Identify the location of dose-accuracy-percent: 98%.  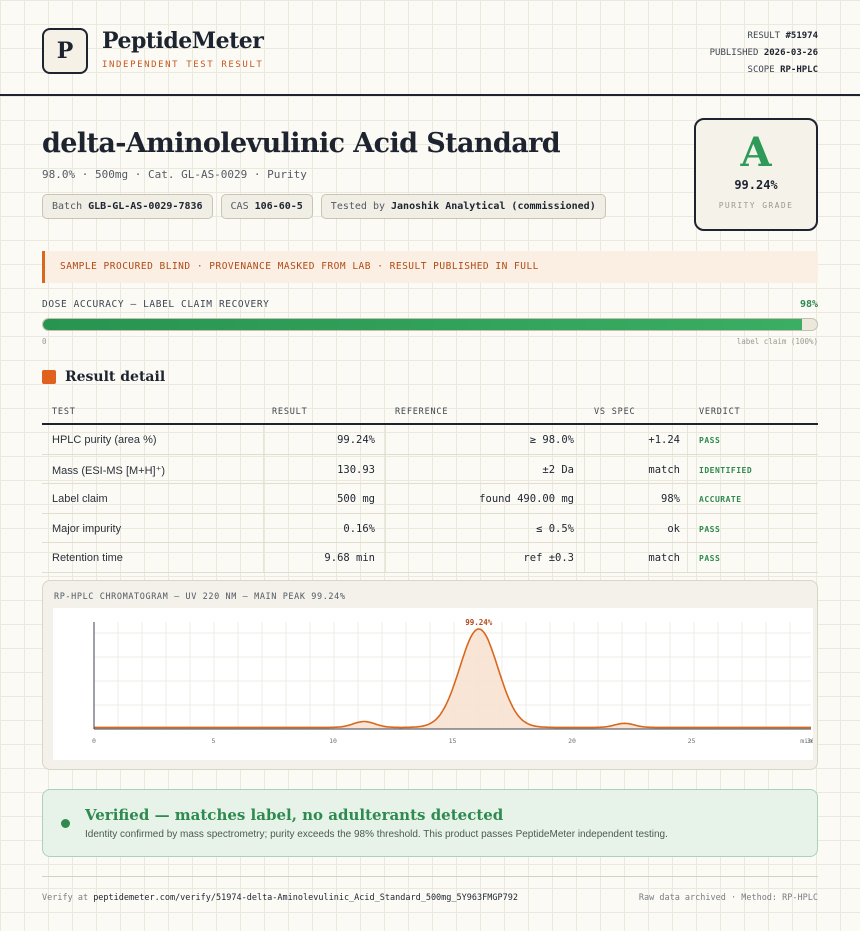
(808, 304).